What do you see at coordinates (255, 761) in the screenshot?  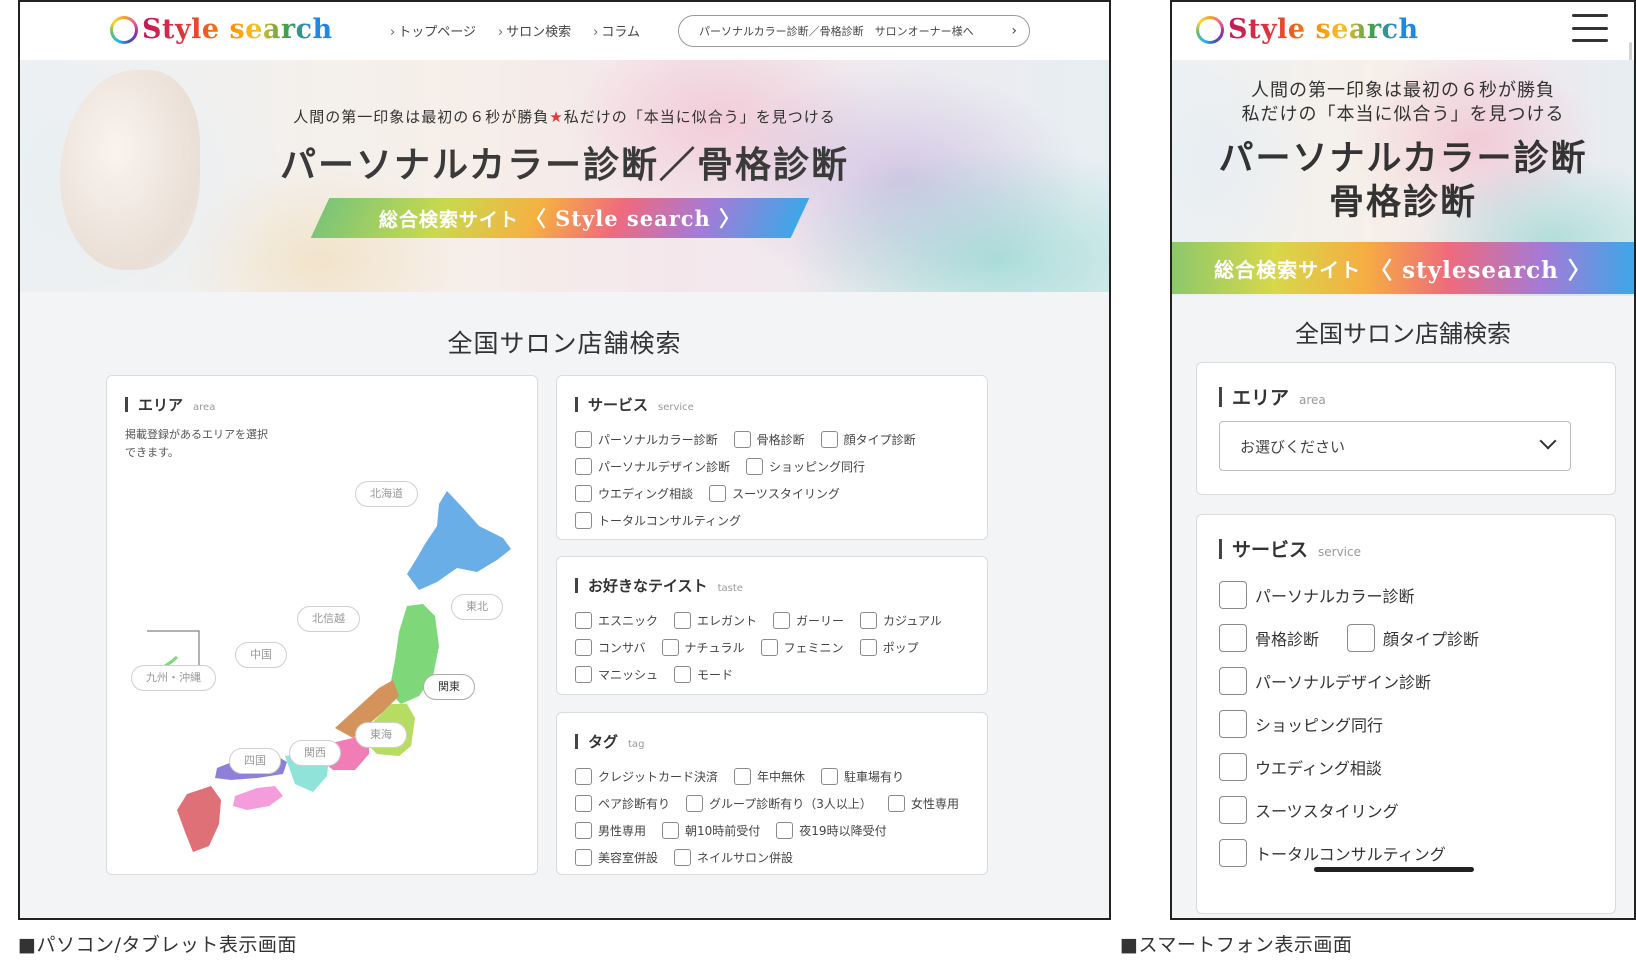 I see `region-pill-shikoku: 四国` at bounding box center [255, 761].